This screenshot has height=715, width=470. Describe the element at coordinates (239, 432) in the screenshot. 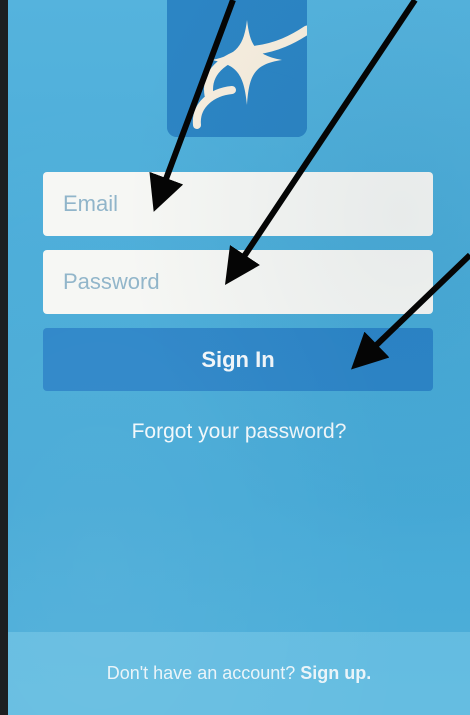

I see `forgot-password-link: Forgot your password?` at that location.